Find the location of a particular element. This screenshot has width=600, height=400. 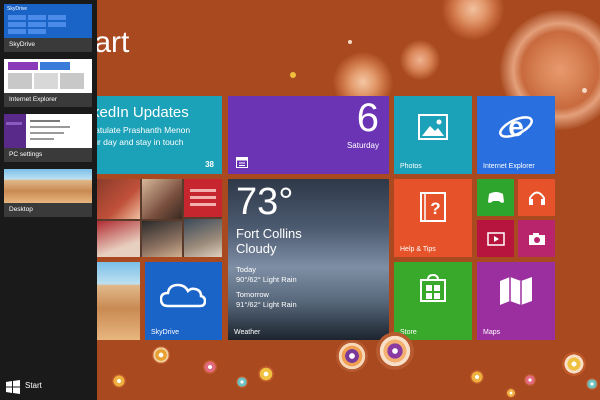

calendar-icon is located at coordinates (242, 162).